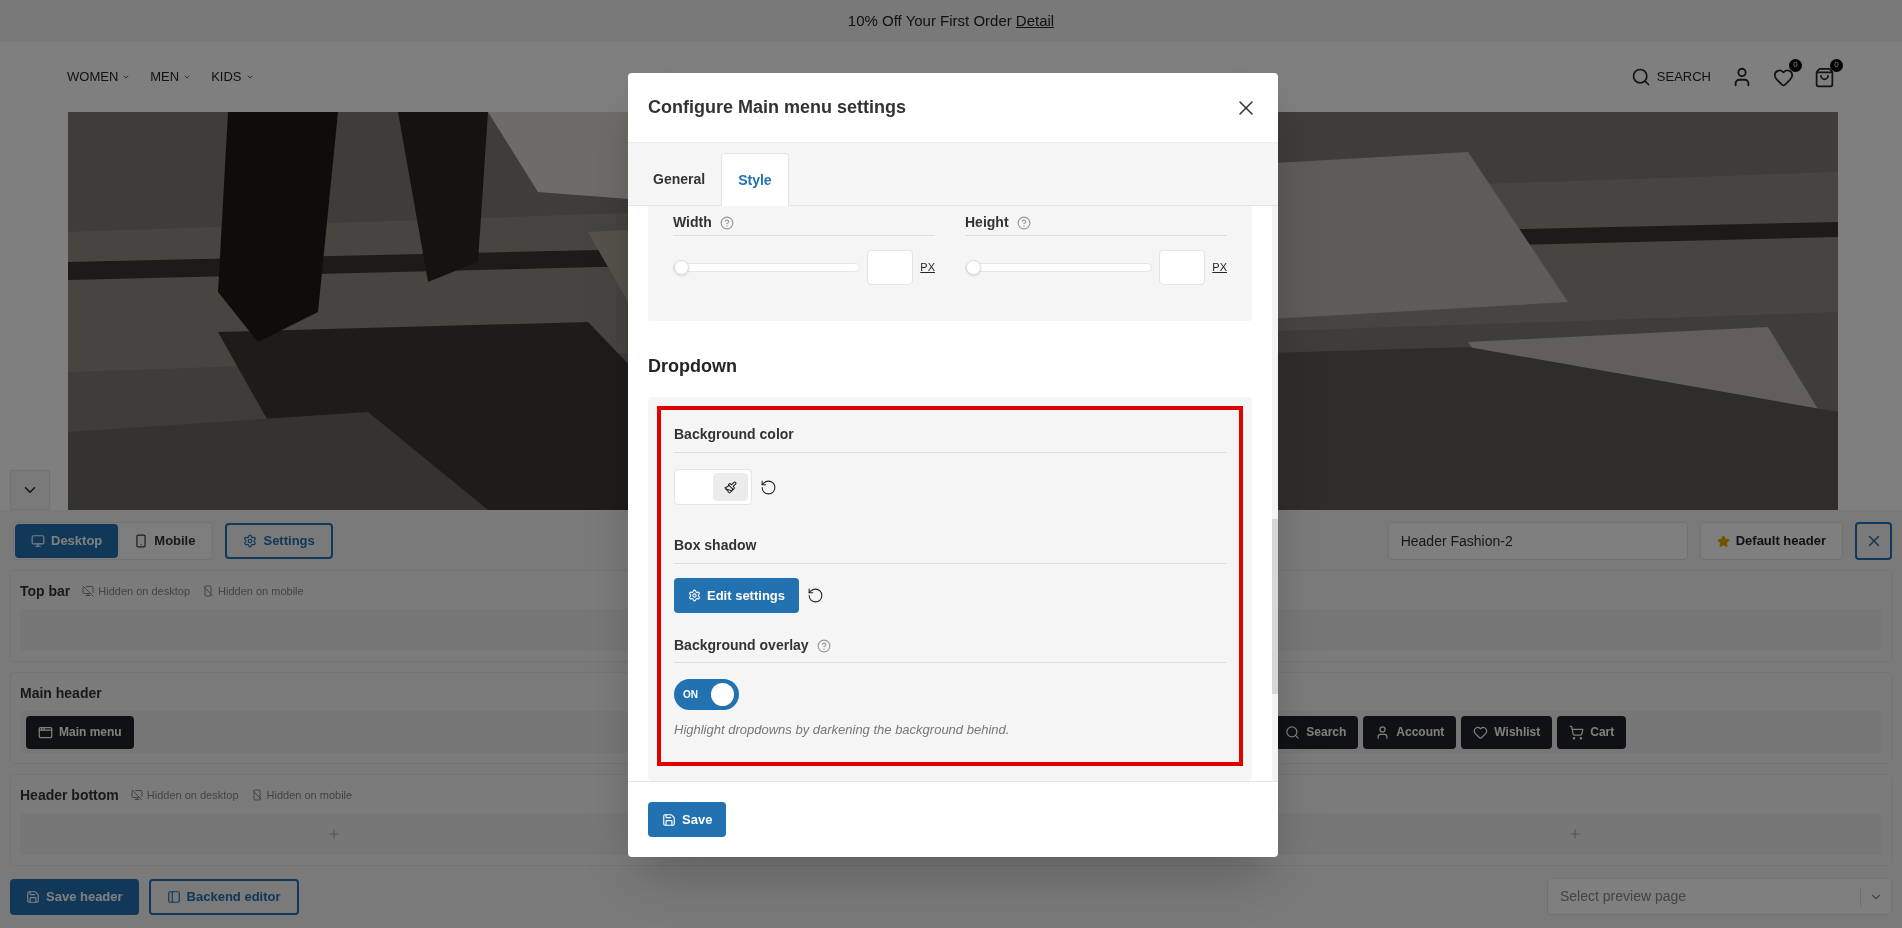  I want to click on header-element: Main menu, so click(80, 732).